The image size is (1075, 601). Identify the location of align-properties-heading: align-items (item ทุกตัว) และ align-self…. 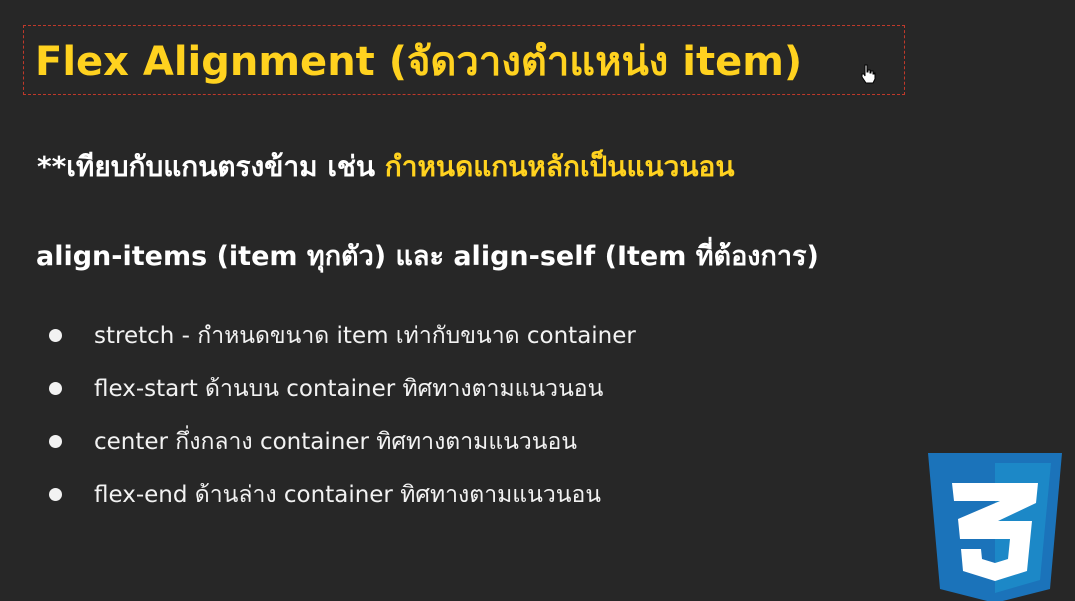
(427, 256).